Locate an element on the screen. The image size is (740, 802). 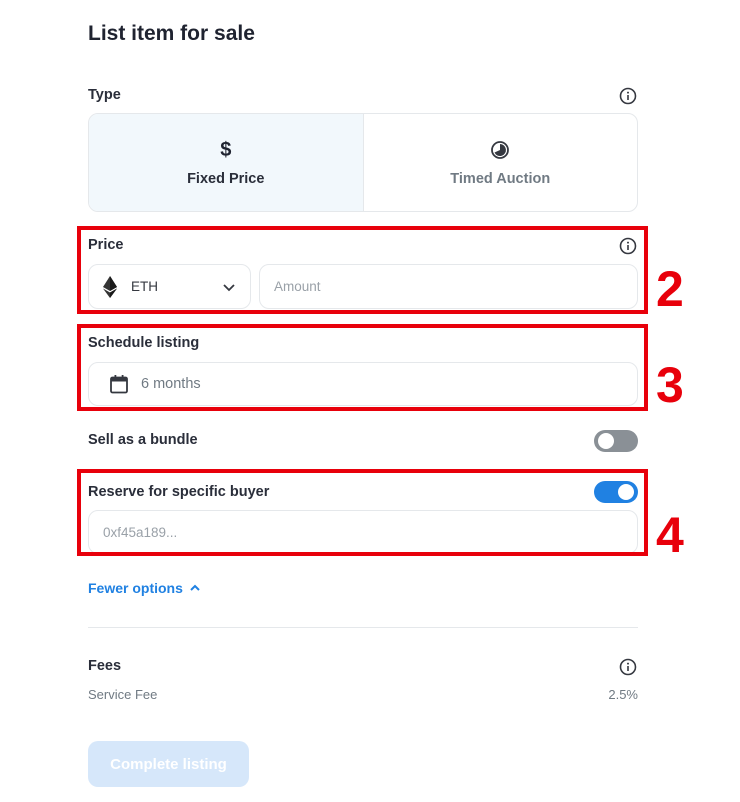
annotation-number-3: 3 is located at coordinates (670, 385).